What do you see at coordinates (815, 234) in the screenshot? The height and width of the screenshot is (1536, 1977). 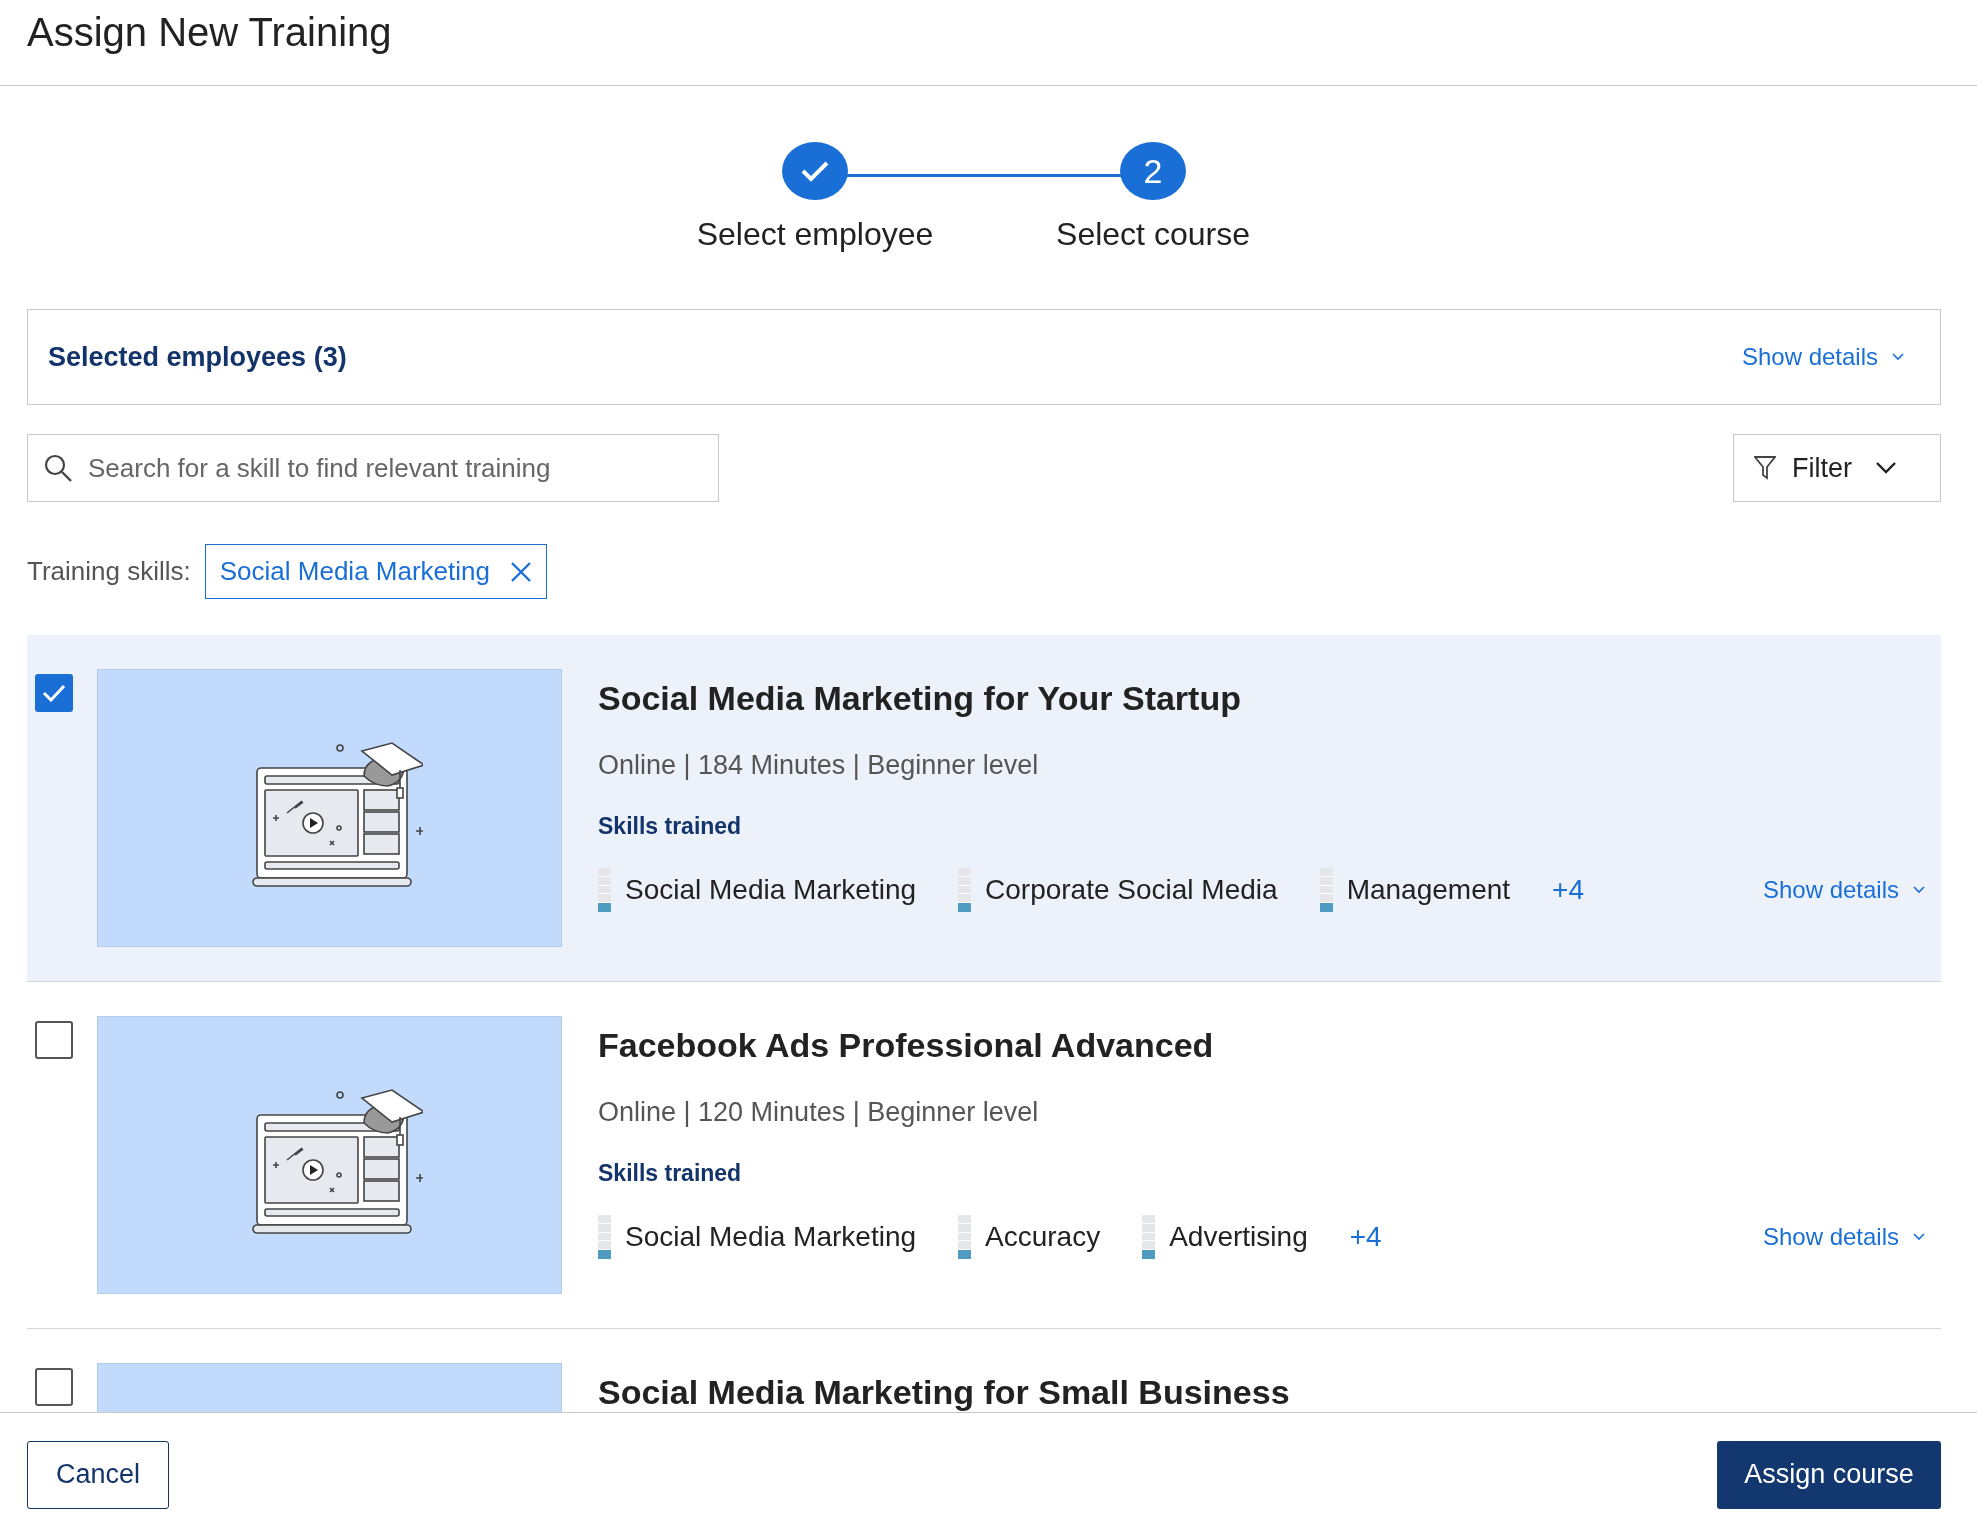 I see `step-label: Select employee` at bounding box center [815, 234].